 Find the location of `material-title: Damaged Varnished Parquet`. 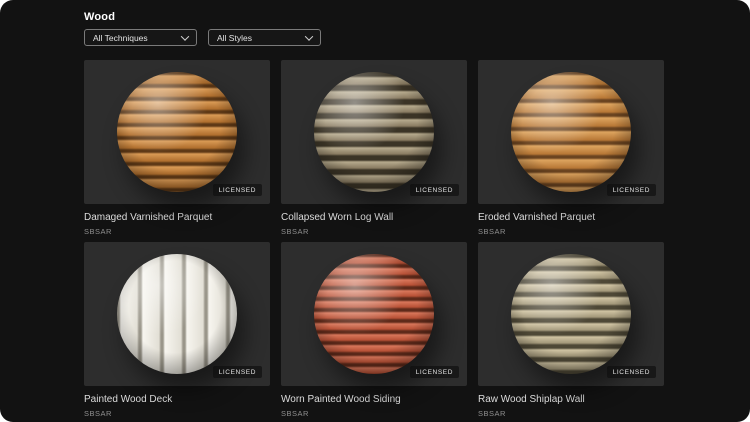

material-title: Damaged Varnished Parquet is located at coordinates (148, 217).